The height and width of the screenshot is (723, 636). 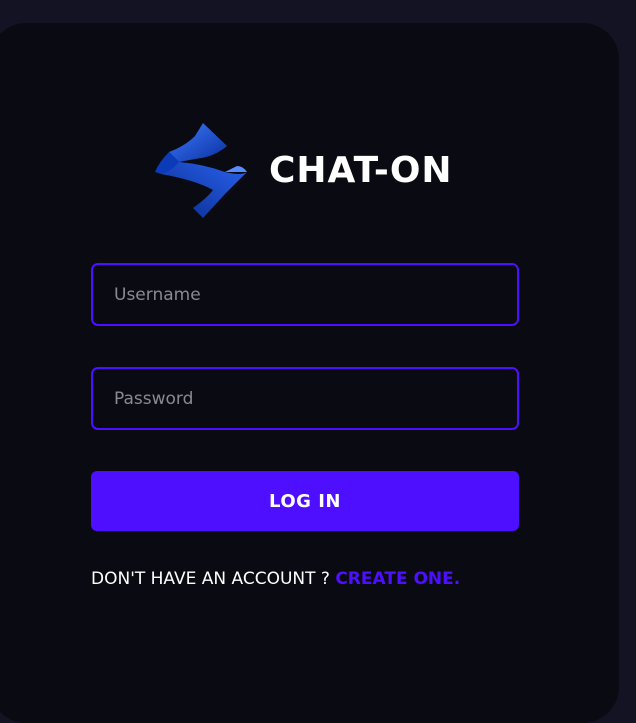 I want to click on login-button: LOG IN, so click(x=305, y=501).